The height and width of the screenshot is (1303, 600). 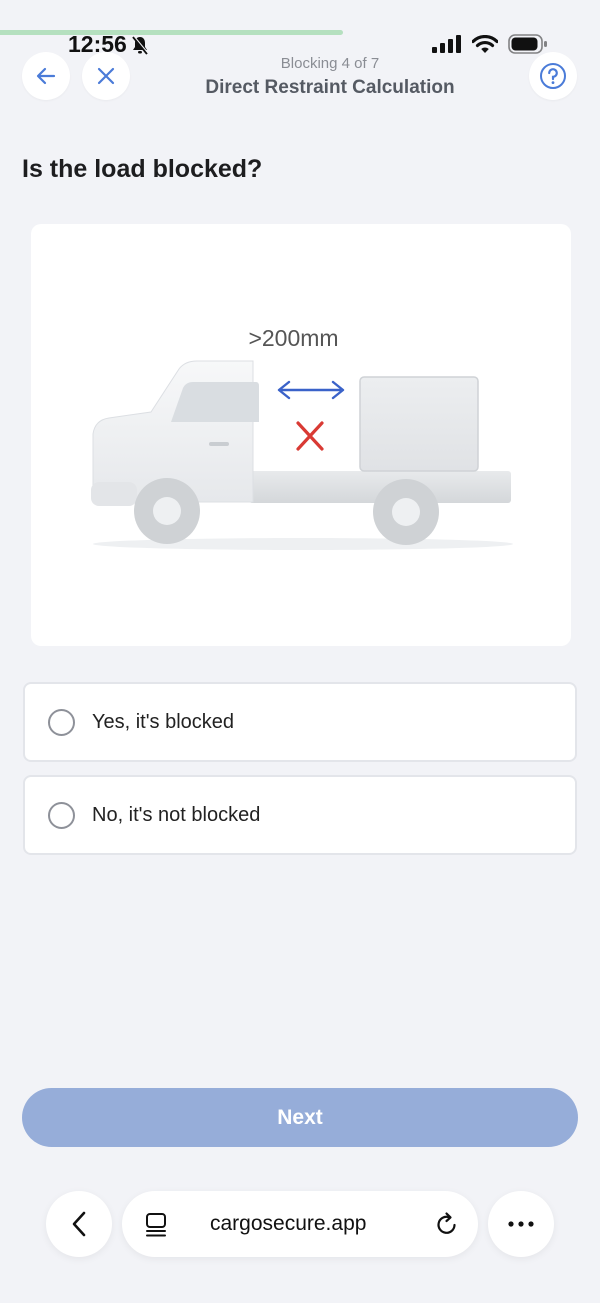 I want to click on option-label: No, it's not blocked, so click(x=176, y=814).